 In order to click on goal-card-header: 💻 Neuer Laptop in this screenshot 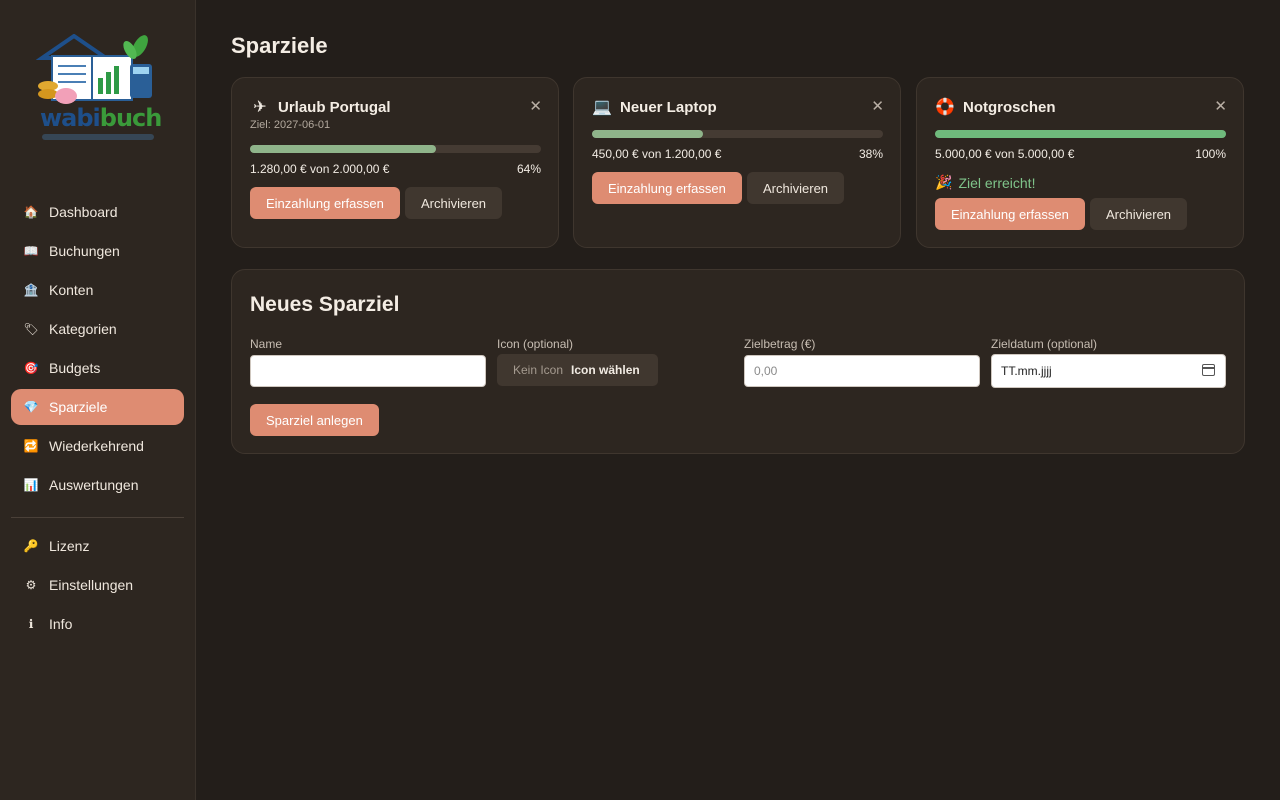, I will do `click(654, 107)`.